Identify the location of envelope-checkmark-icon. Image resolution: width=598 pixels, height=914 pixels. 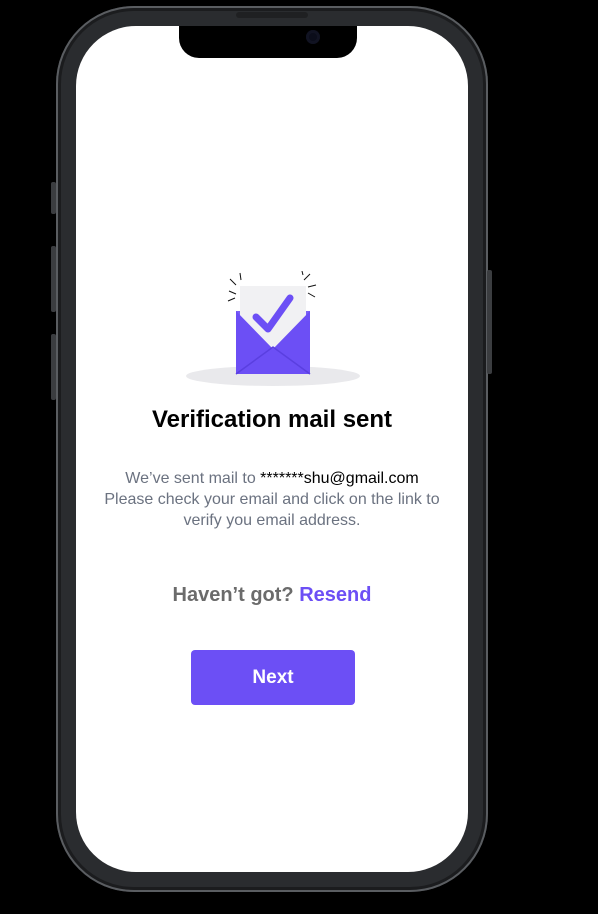
(273, 328).